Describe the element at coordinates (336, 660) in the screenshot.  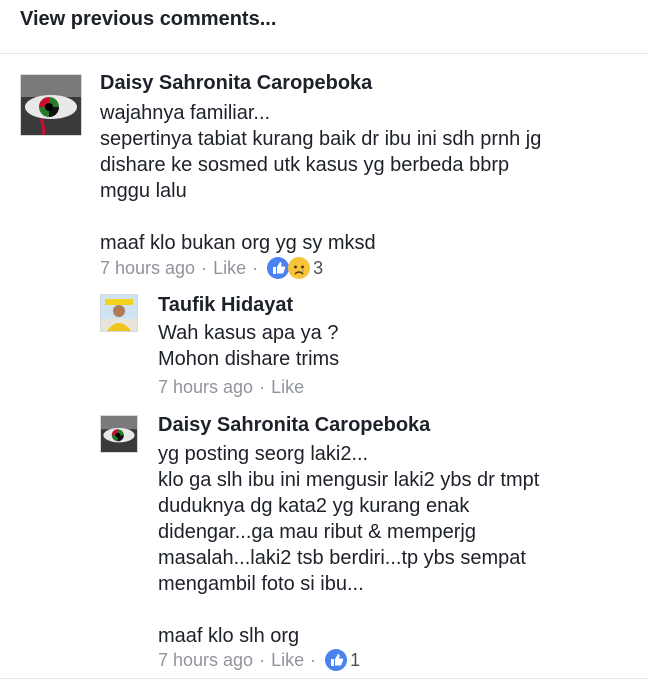
I see `like-icon` at that location.